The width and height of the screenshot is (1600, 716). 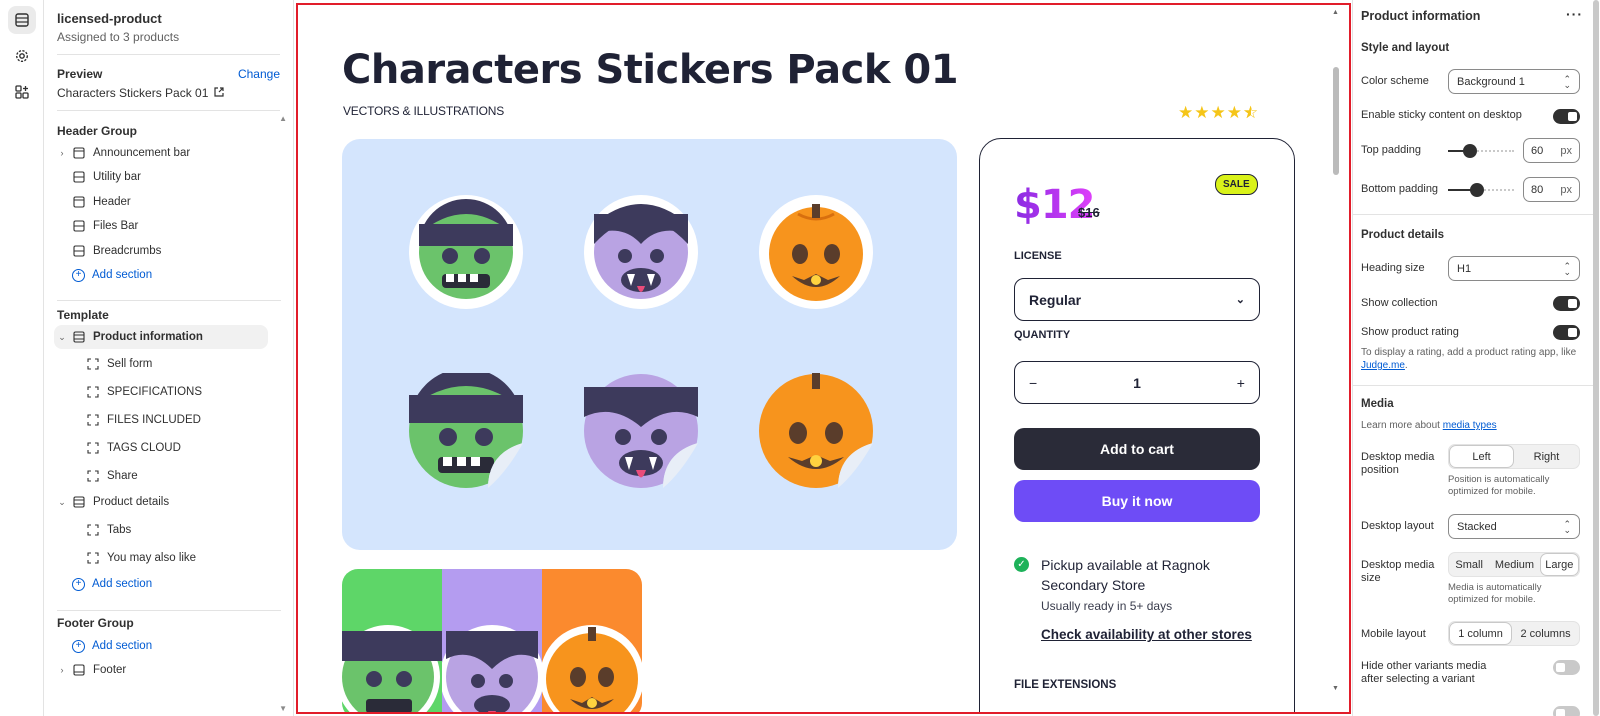 I want to click on show-rating-toggle, so click(x=1566, y=332).